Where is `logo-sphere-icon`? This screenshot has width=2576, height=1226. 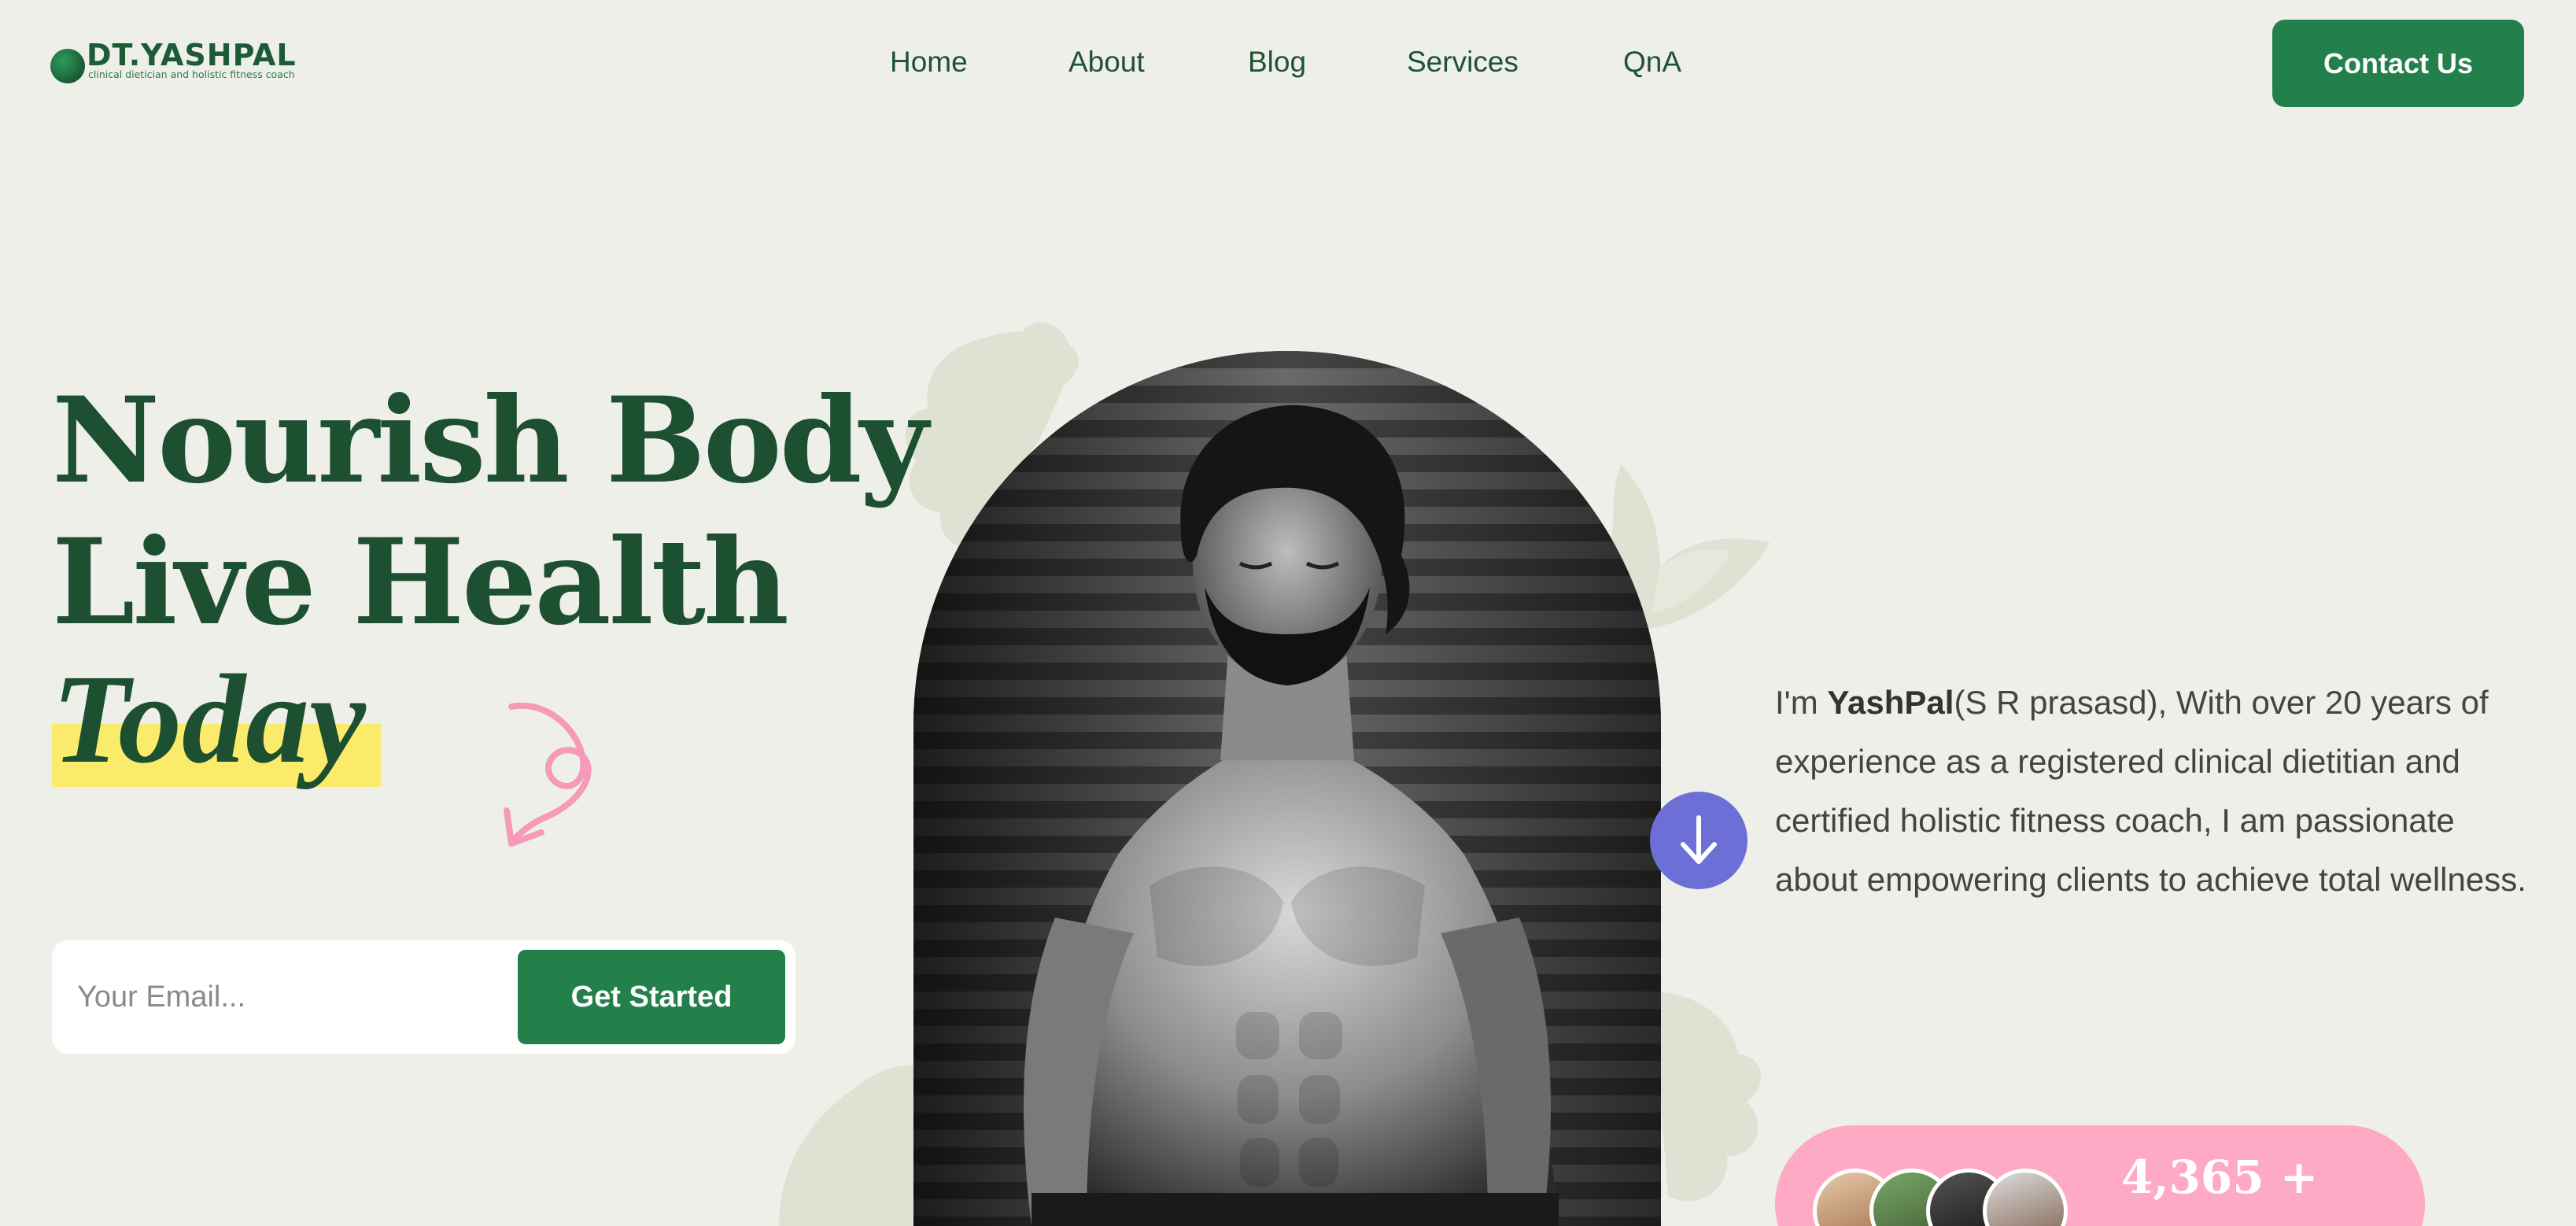
logo-sphere-icon is located at coordinates (67, 66).